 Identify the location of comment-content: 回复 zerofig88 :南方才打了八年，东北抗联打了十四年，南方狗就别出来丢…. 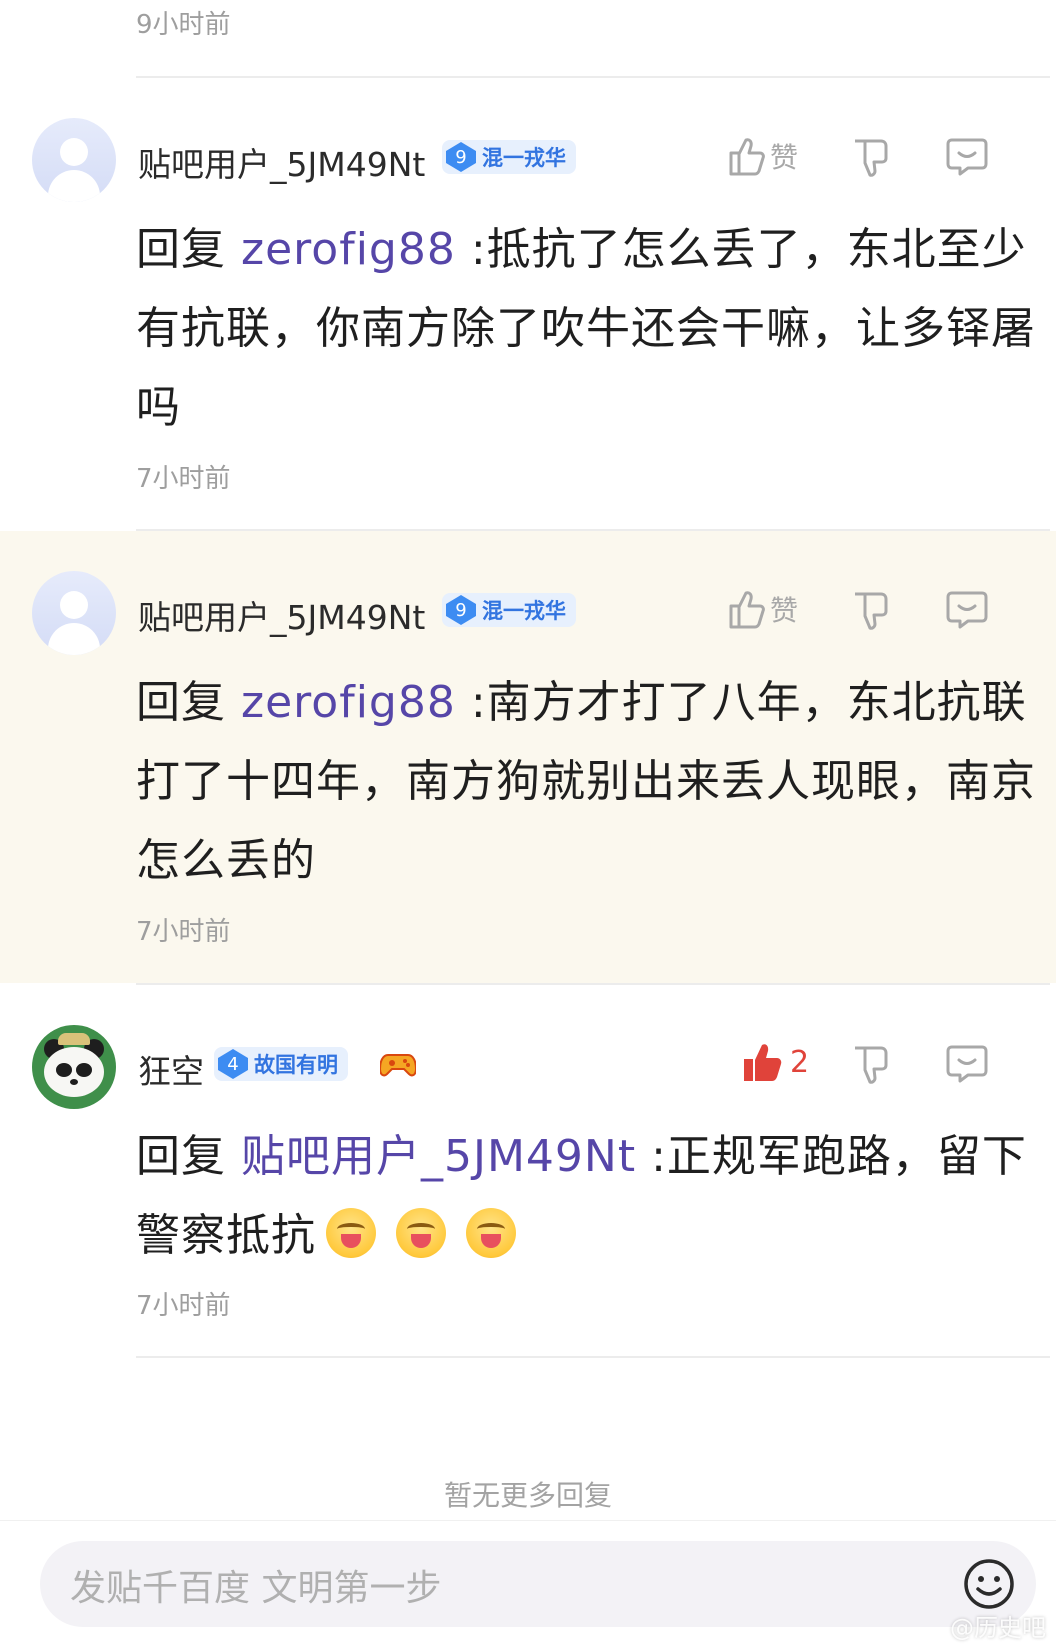
(586, 781).